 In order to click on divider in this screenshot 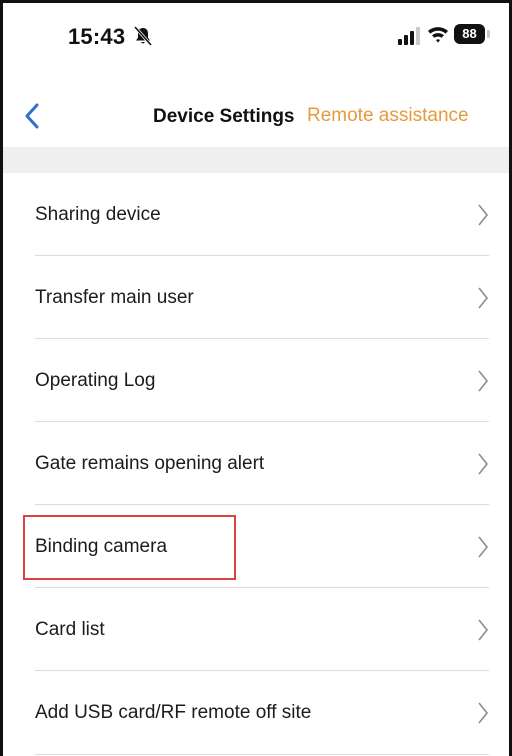, I will do `click(262, 754)`.